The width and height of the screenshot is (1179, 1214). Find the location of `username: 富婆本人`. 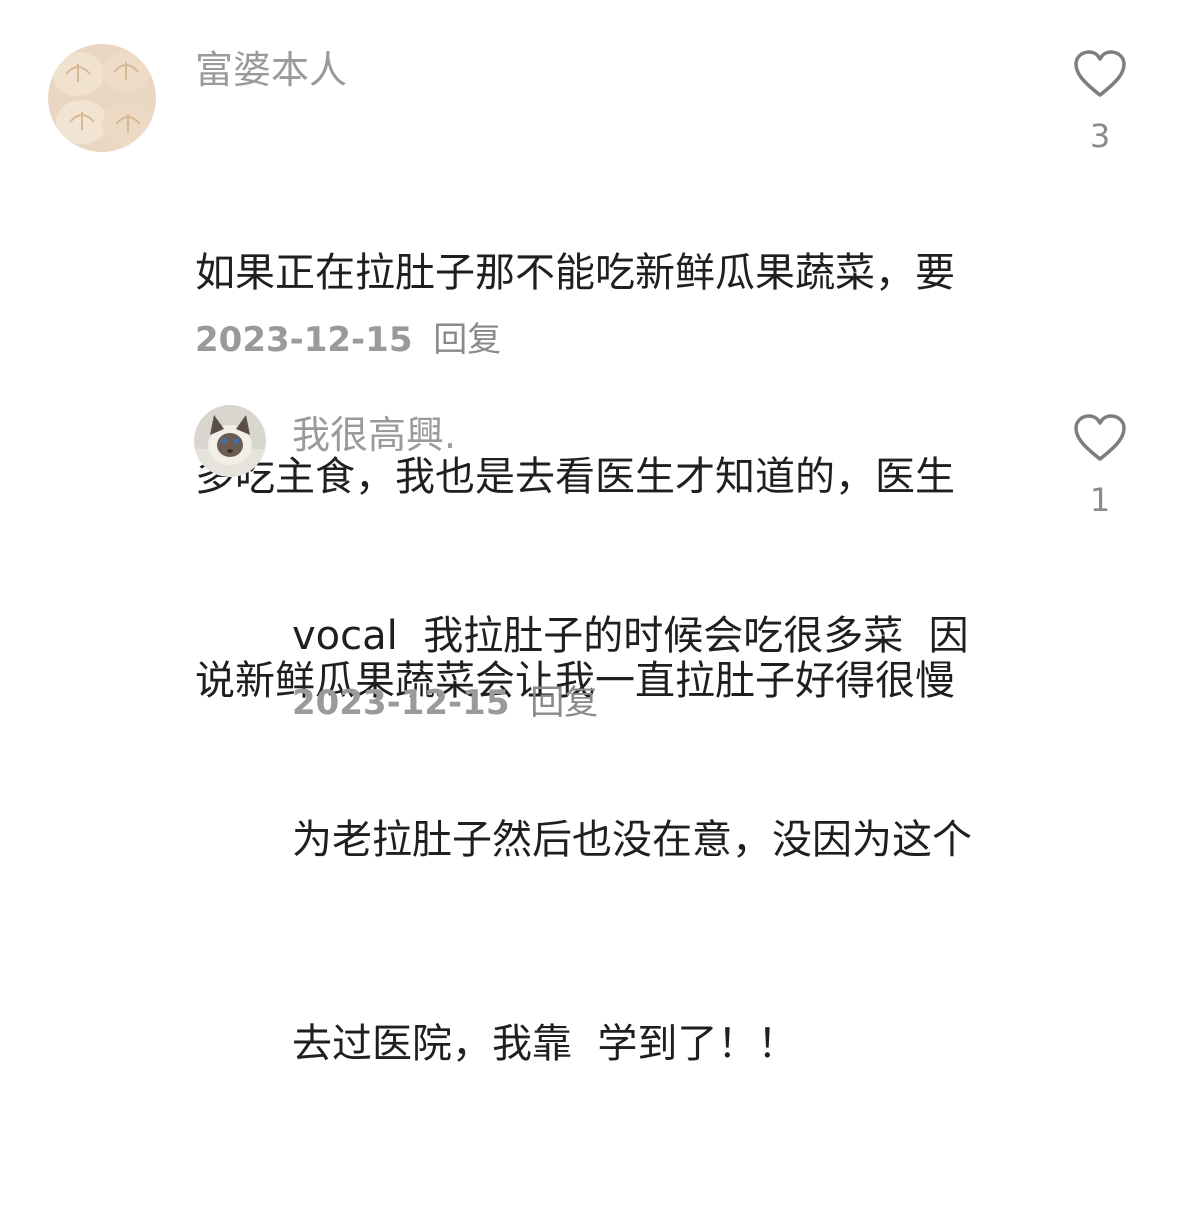

username: 富婆本人 is located at coordinates (271, 70).